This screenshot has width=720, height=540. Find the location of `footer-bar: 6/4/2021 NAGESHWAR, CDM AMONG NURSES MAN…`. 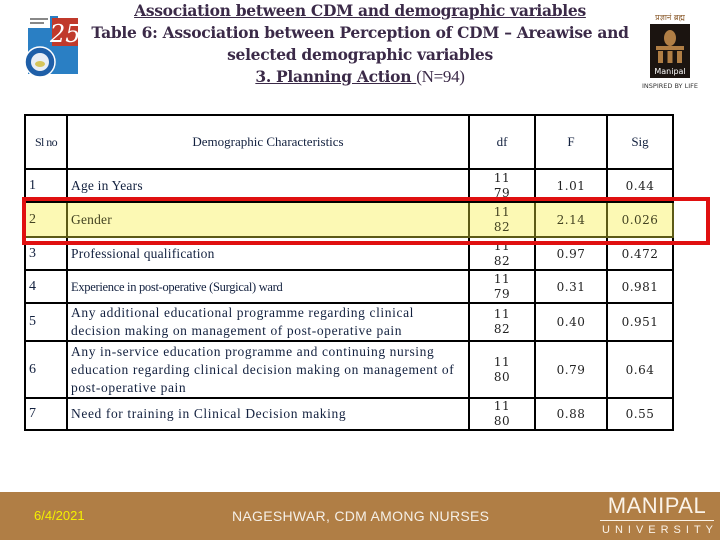

footer-bar: 6/4/2021 NAGESHWAR, CDM AMONG NURSES MAN… is located at coordinates (360, 516).